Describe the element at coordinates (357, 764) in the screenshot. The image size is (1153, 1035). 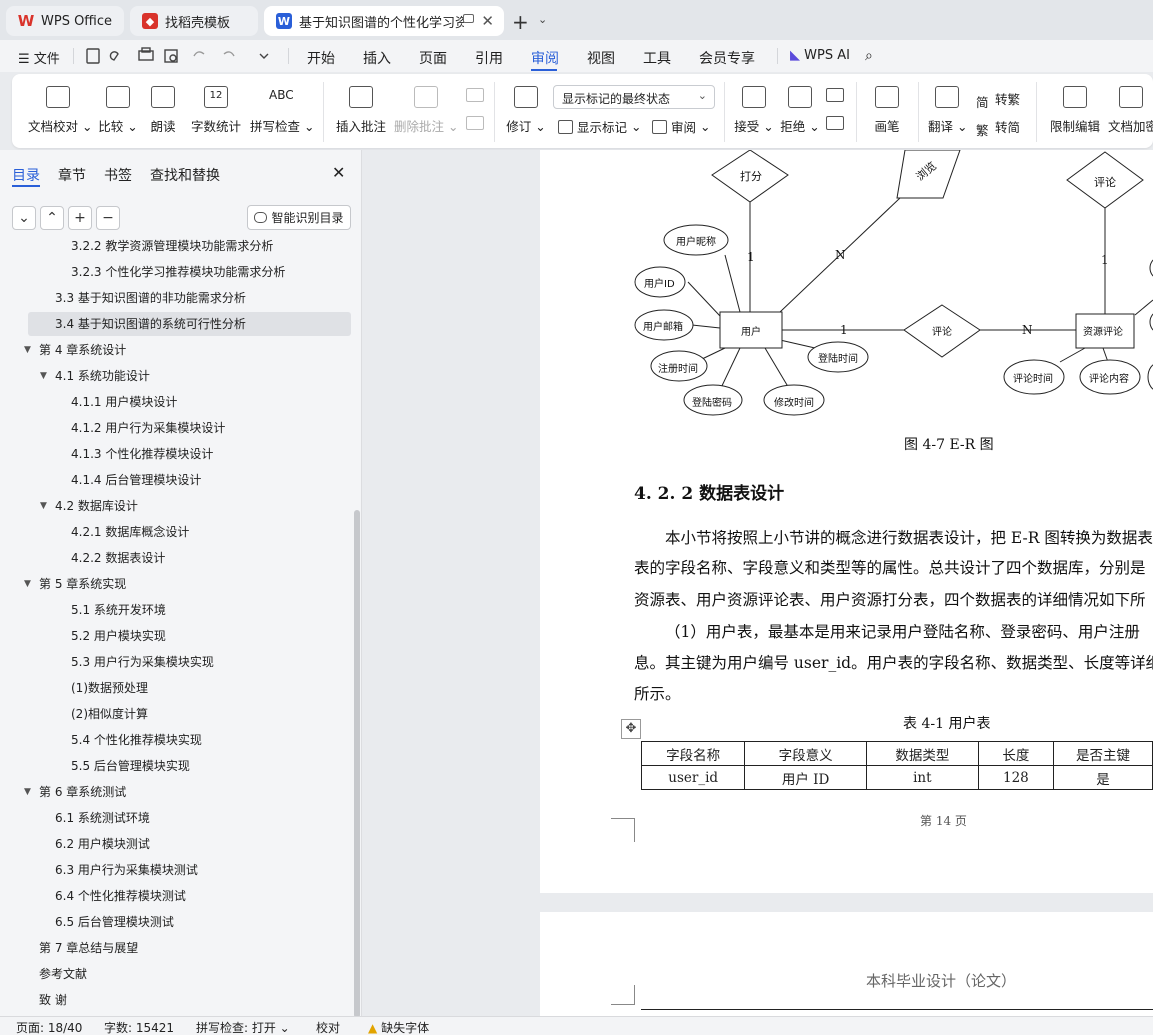
I see `nav-scrollbar` at that location.